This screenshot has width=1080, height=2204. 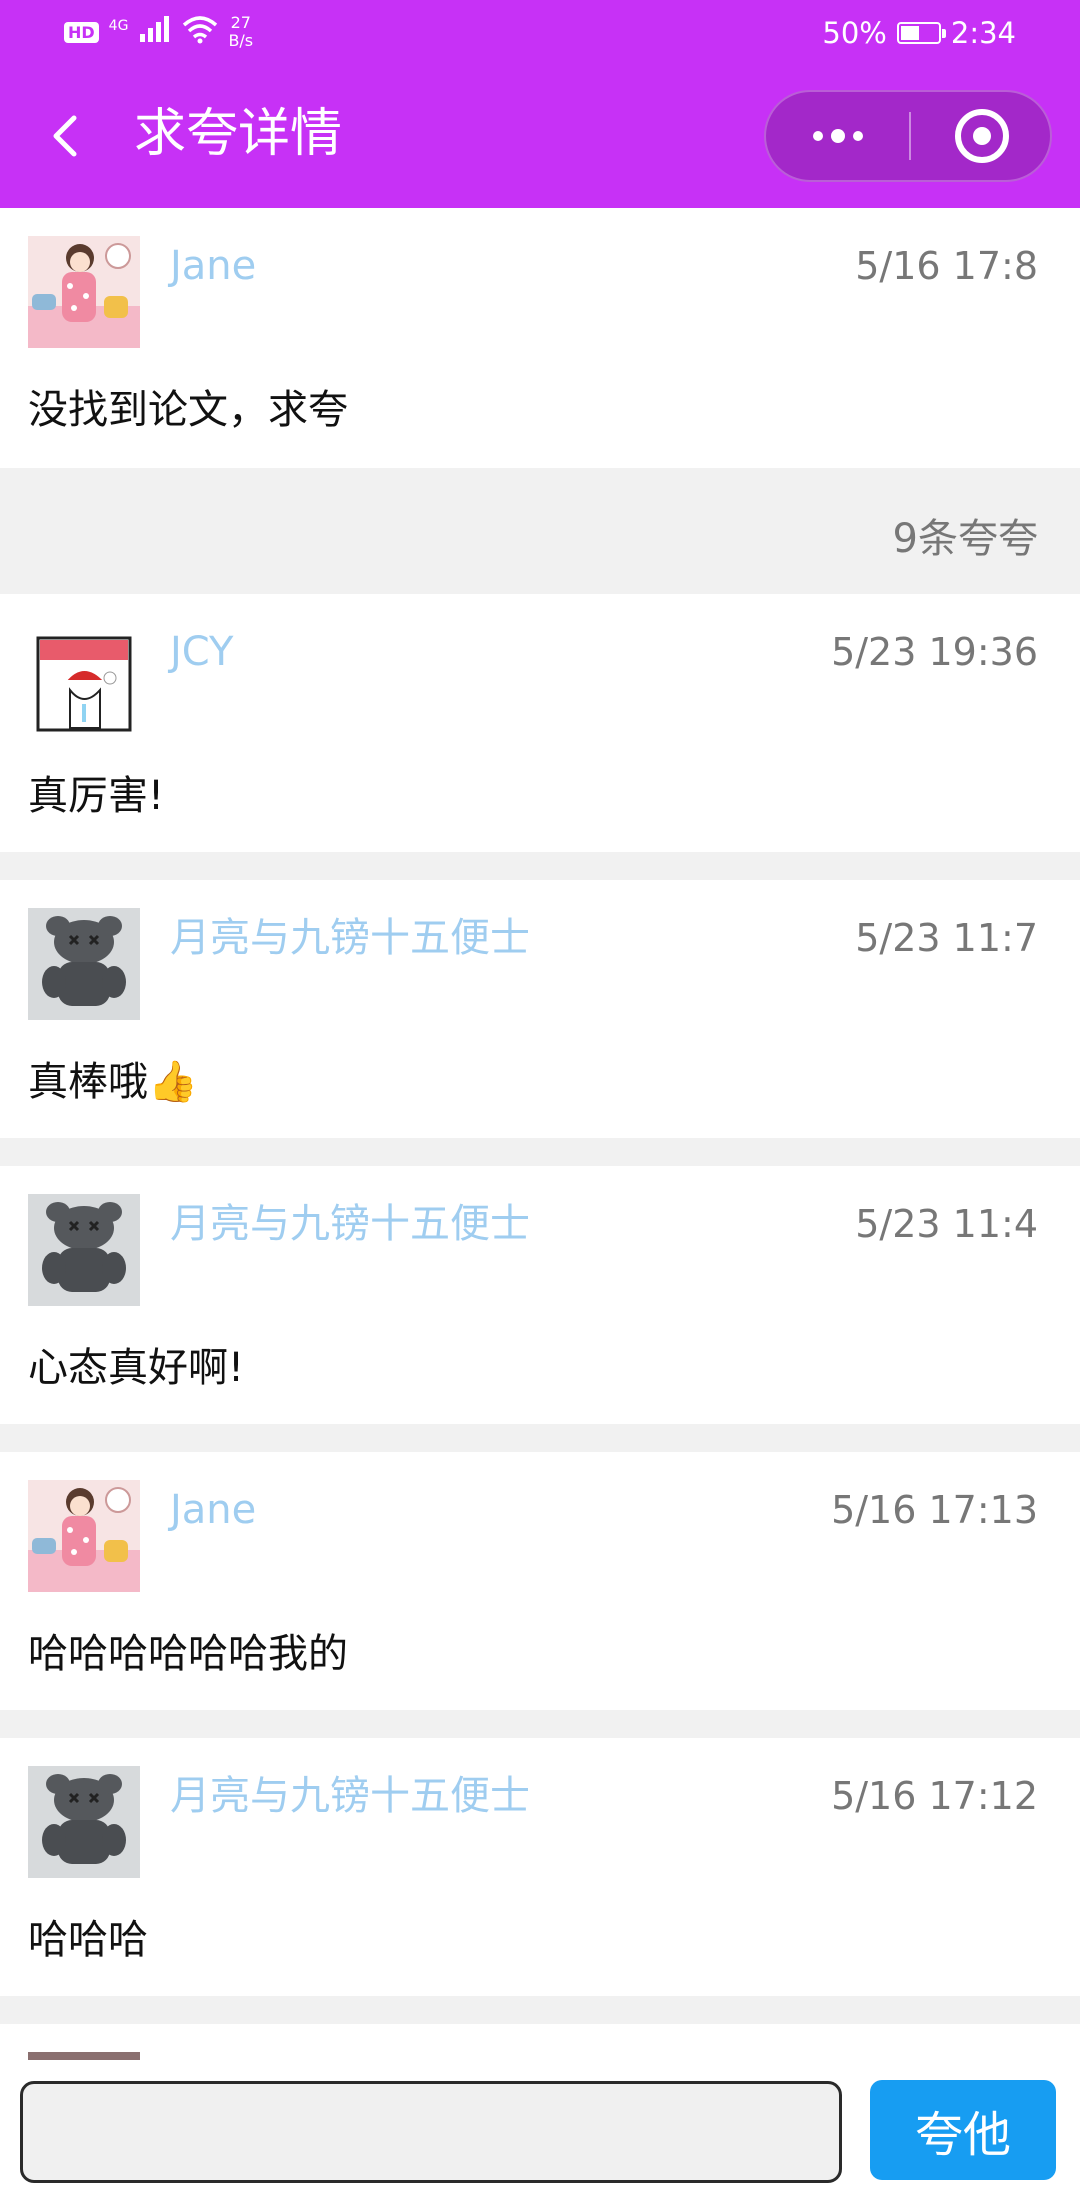 What do you see at coordinates (983, 33) in the screenshot?
I see `clock: 2:34` at bounding box center [983, 33].